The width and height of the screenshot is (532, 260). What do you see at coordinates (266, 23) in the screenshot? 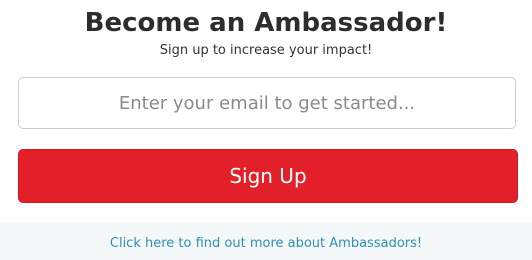
I see `page-title: Become an Ambassador!` at bounding box center [266, 23].